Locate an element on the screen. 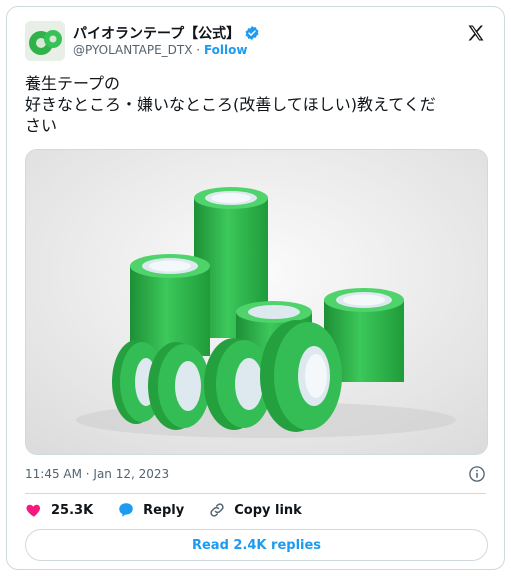  x-logo-icon is located at coordinates (476, 33).